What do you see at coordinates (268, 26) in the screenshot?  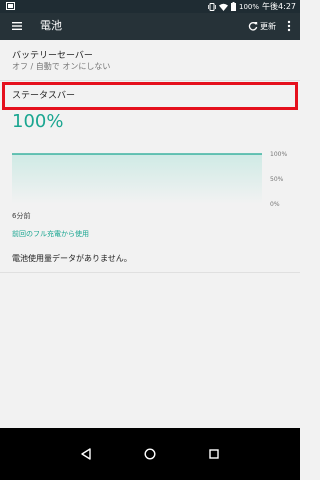 I see `refresh-label: 更新` at bounding box center [268, 26].